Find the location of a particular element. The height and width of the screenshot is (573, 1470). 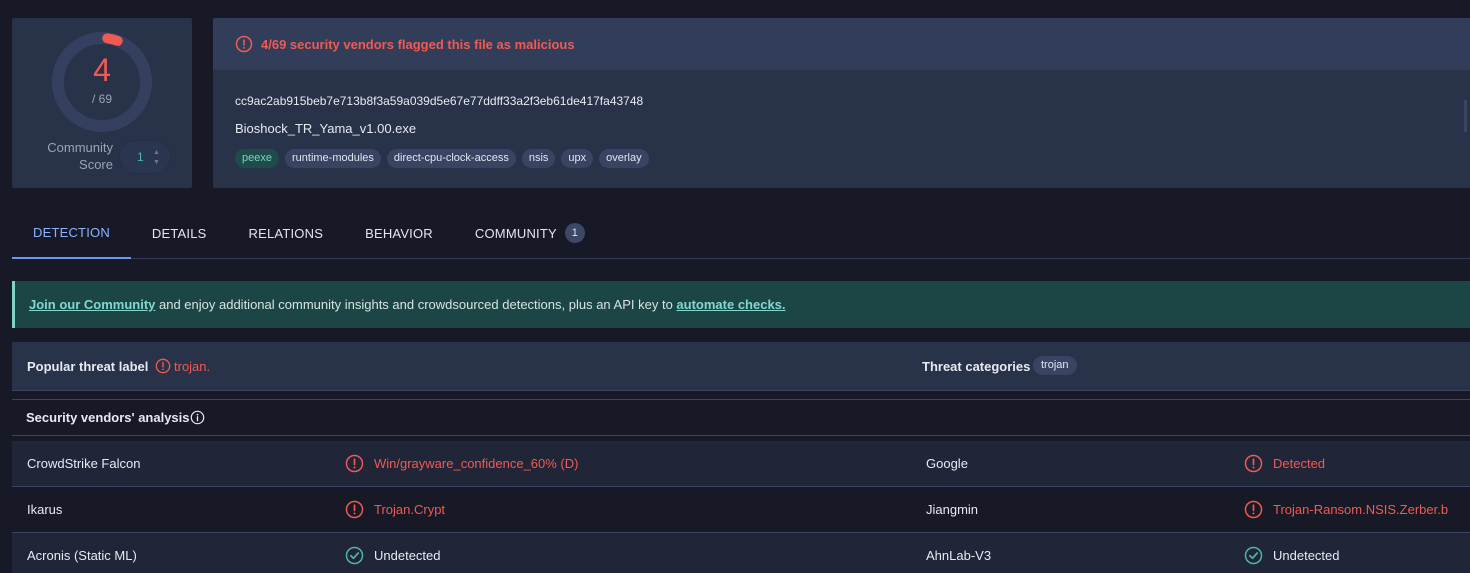

tab-details: DETAILS is located at coordinates (179, 233).